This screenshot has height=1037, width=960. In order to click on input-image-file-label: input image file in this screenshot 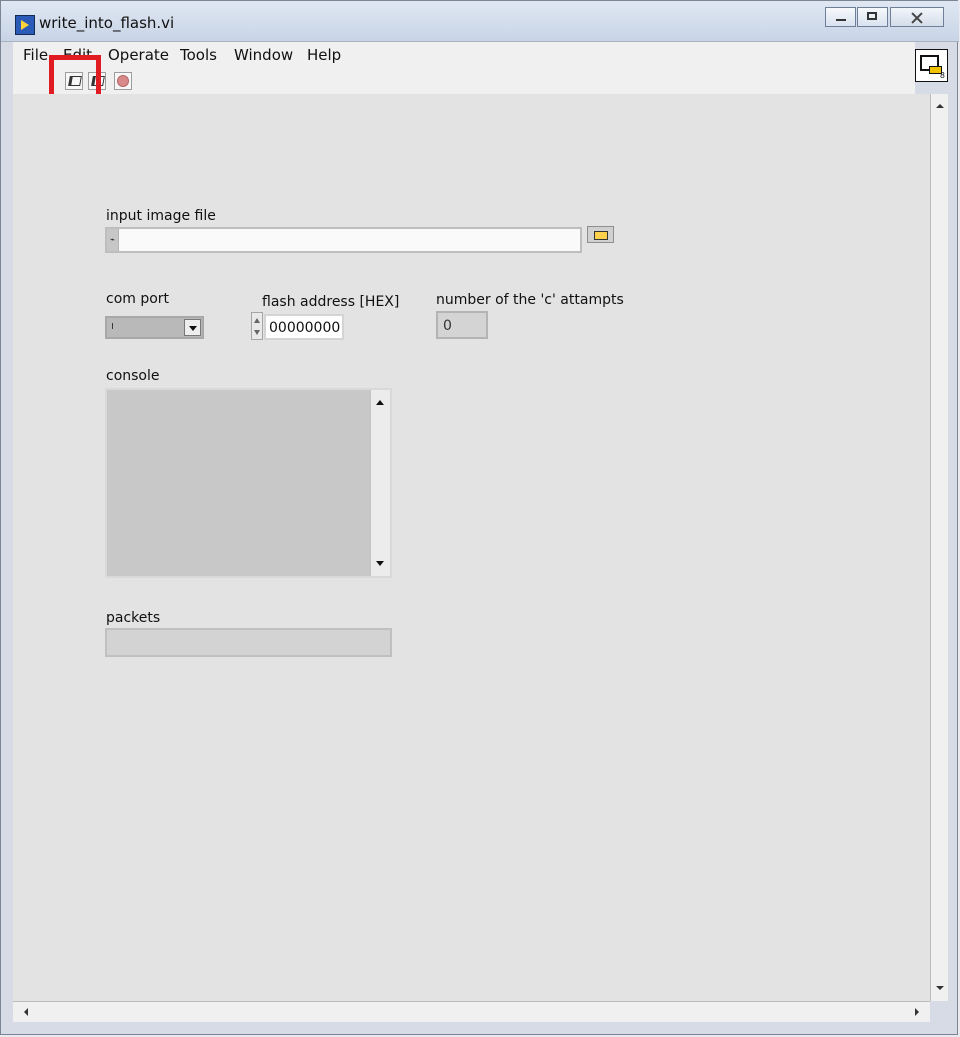, I will do `click(161, 216)`.